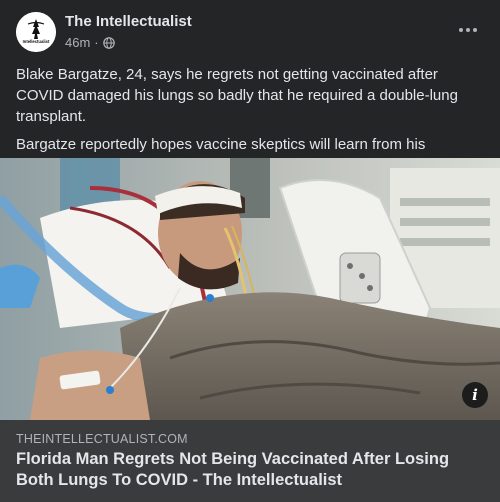 Image resolution: width=500 pixels, height=502 pixels. I want to click on svg-text: Intellectualist, so click(36, 41).